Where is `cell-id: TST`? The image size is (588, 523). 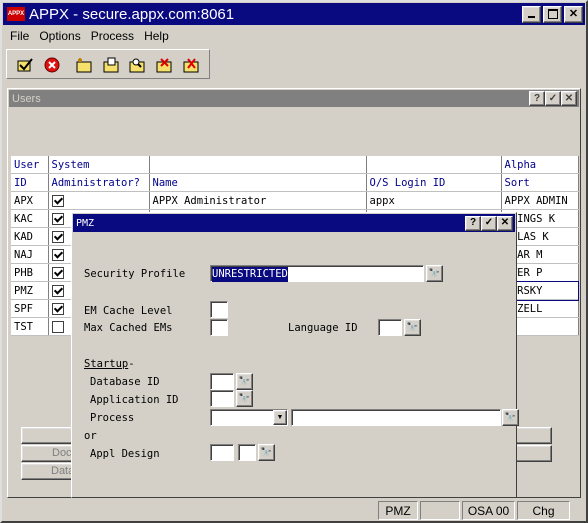
cell-id: TST is located at coordinates (30, 326).